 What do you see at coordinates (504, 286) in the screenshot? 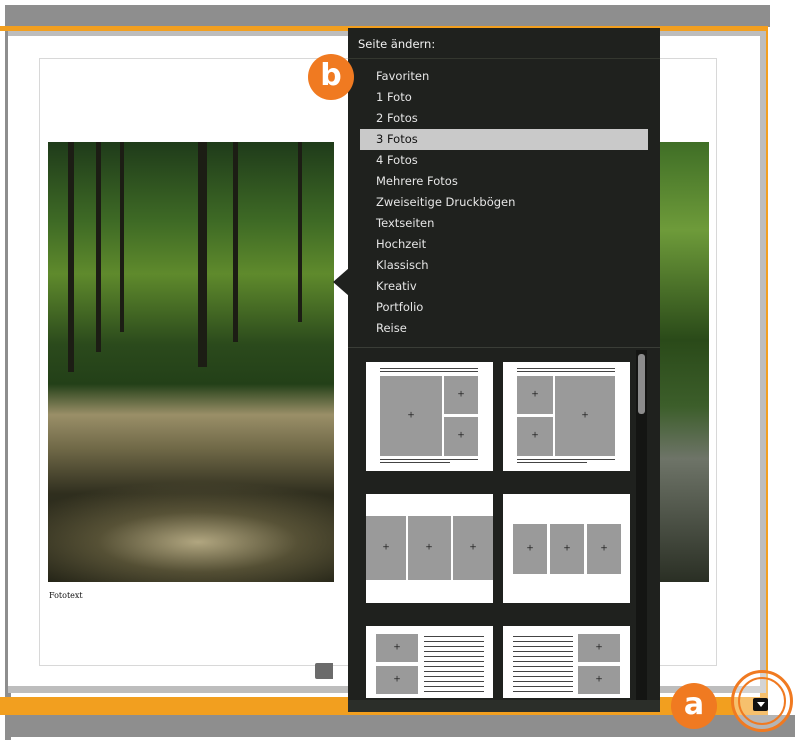
I see `menu-item-kreativ: Kreativ` at bounding box center [504, 286].